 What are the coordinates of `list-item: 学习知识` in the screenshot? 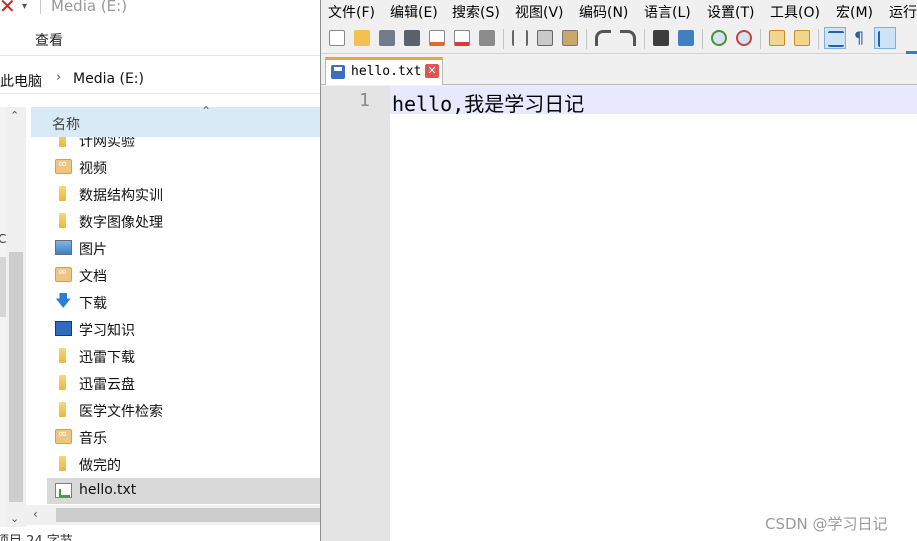 It's located at (183, 329).